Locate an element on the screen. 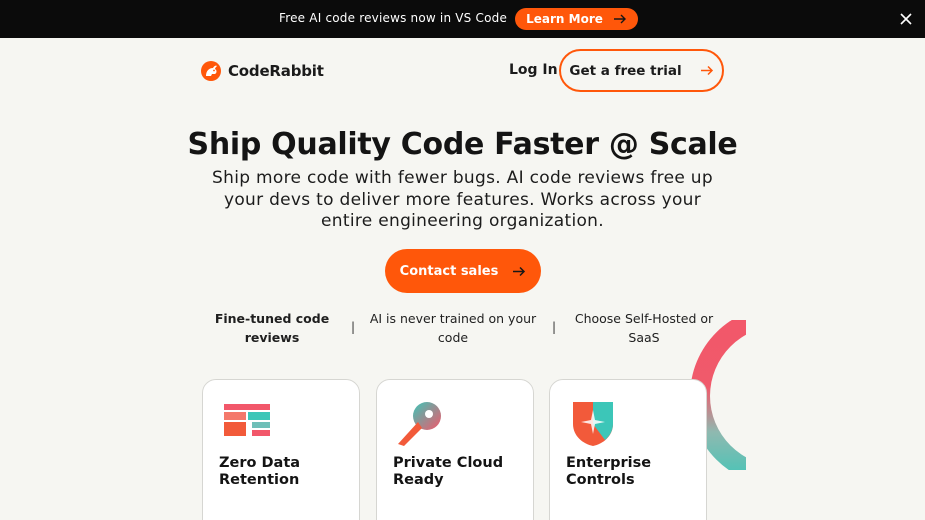  card-title: Enterprise Controls is located at coordinates (609, 471).